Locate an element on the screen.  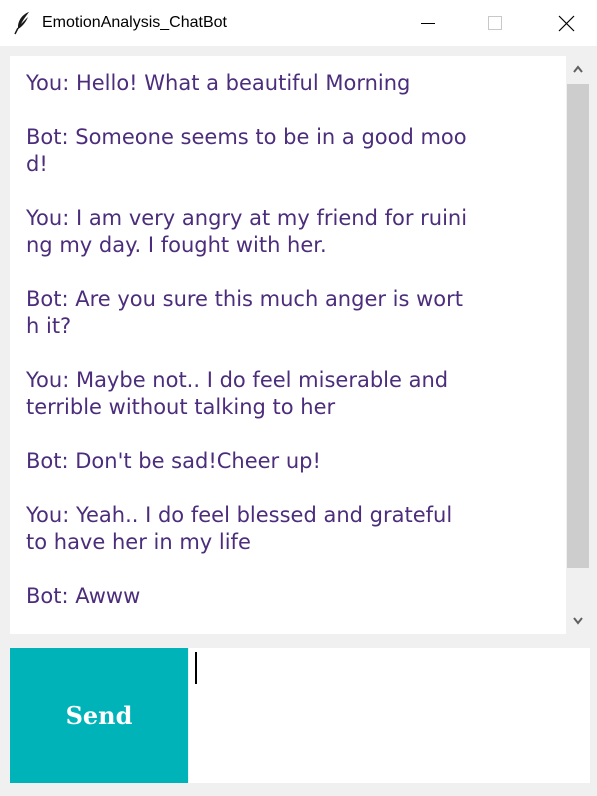
chat-scrollbar is located at coordinates (578, 345).